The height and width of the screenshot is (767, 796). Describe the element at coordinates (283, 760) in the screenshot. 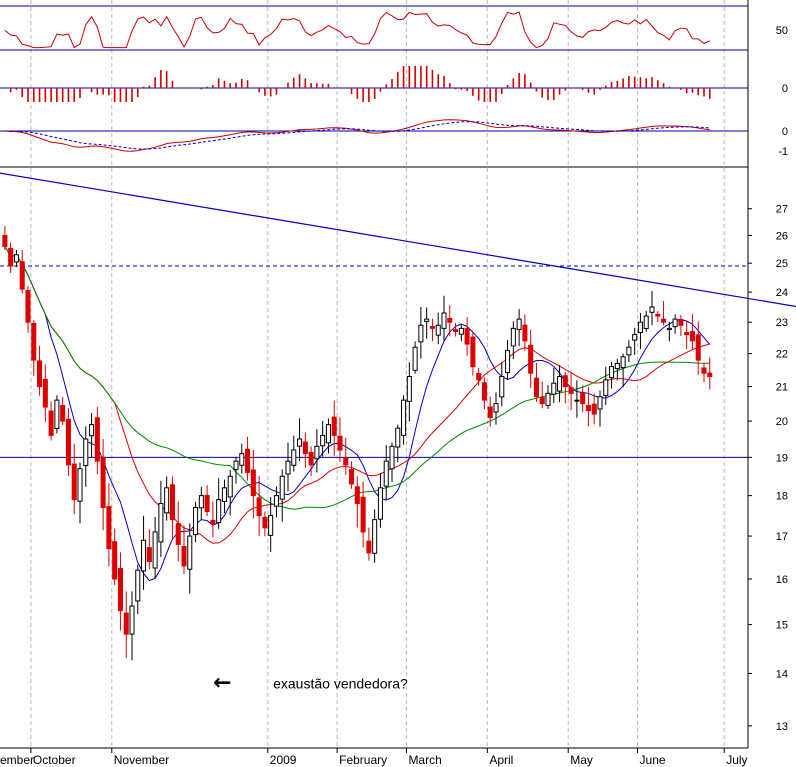

I see `month-label: 2009` at that location.